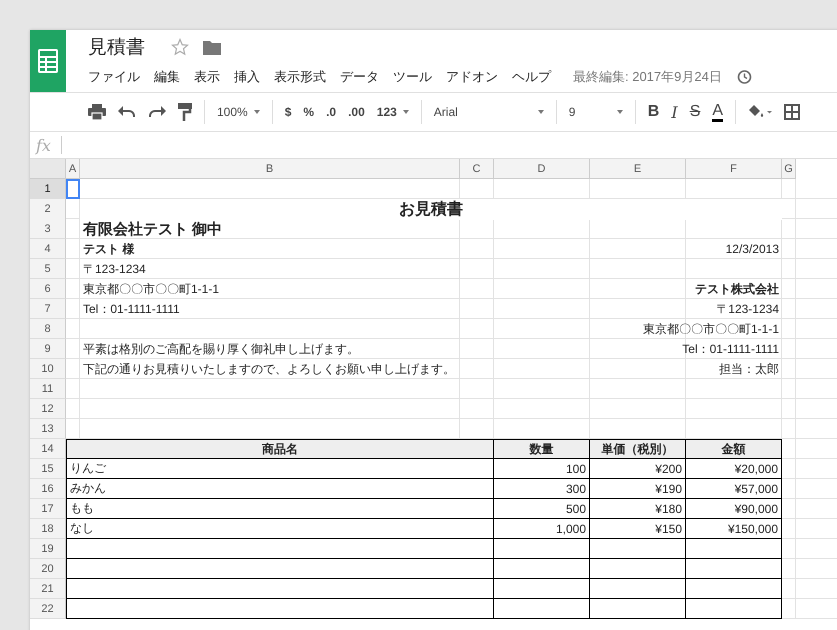 The height and width of the screenshot is (630, 837). What do you see at coordinates (180, 47) in the screenshot?
I see `star-icon` at bounding box center [180, 47].